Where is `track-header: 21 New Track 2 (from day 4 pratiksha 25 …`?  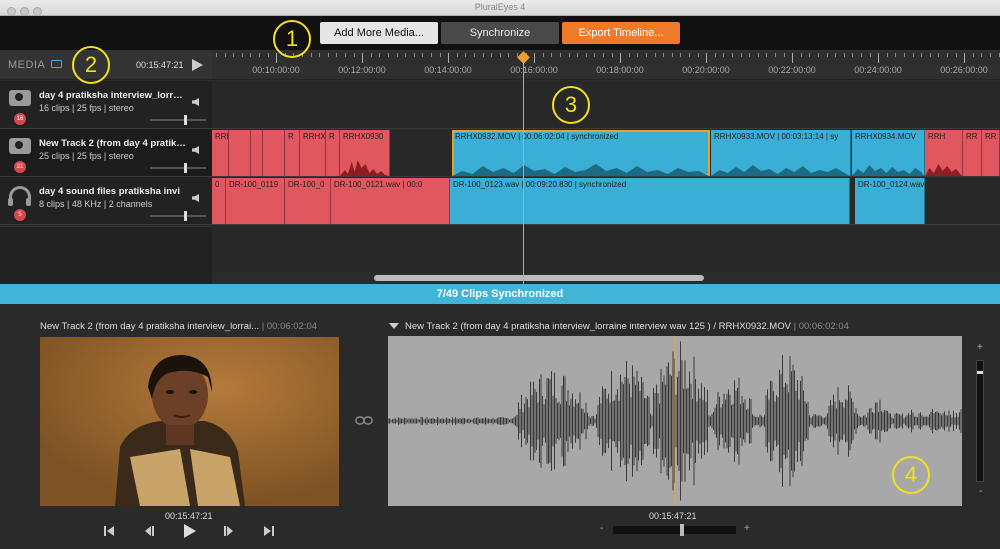
track-header: 21 New Track 2 (from day 4 pratiksha 25 … is located at coordinates (106, 153).